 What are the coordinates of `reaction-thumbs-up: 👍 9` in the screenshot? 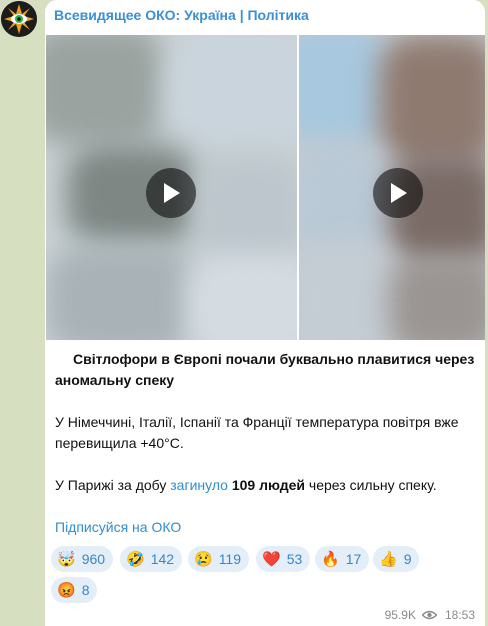 It's located at (396, 559).